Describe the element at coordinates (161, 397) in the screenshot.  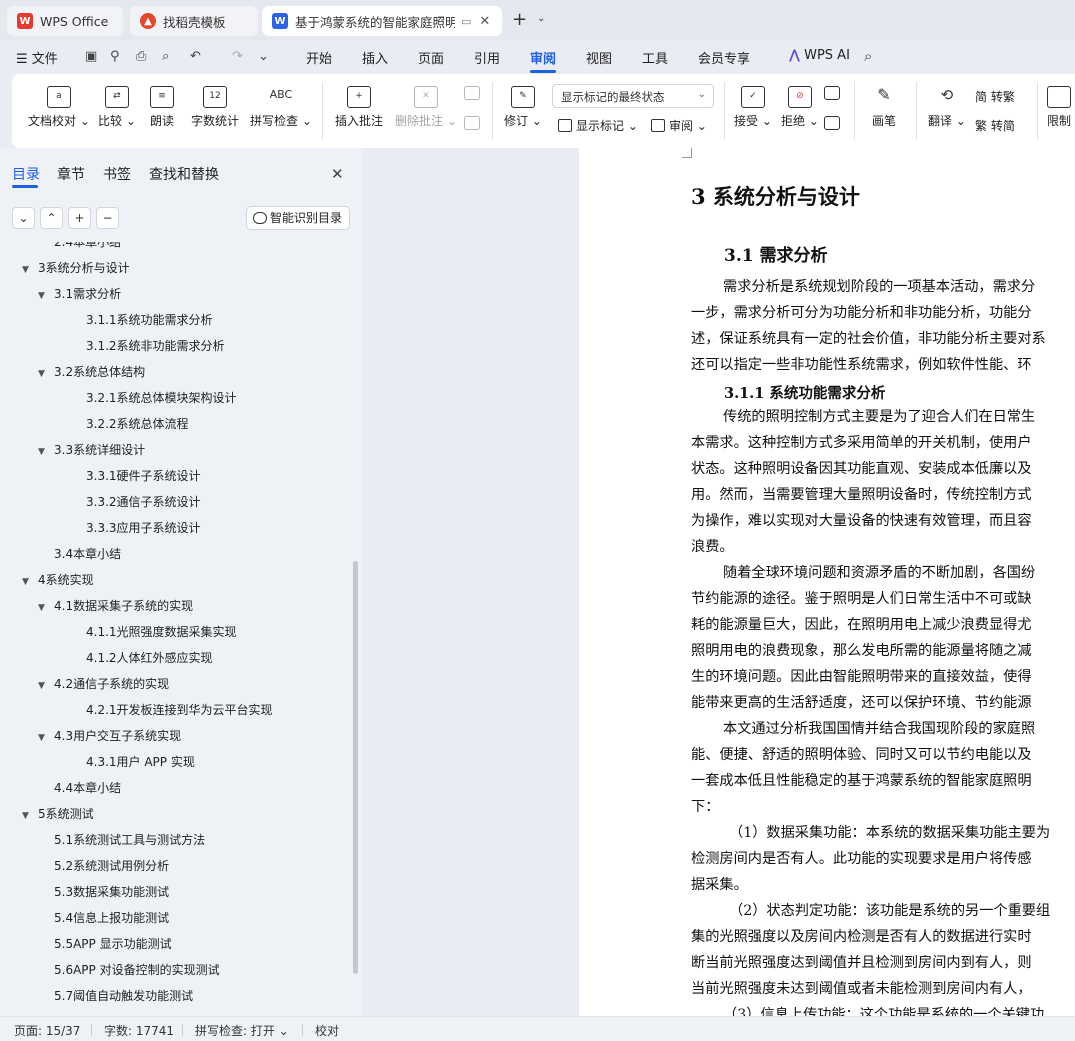
I see `toc-item: 3.2.1系统总体模块架构设计` at that location.